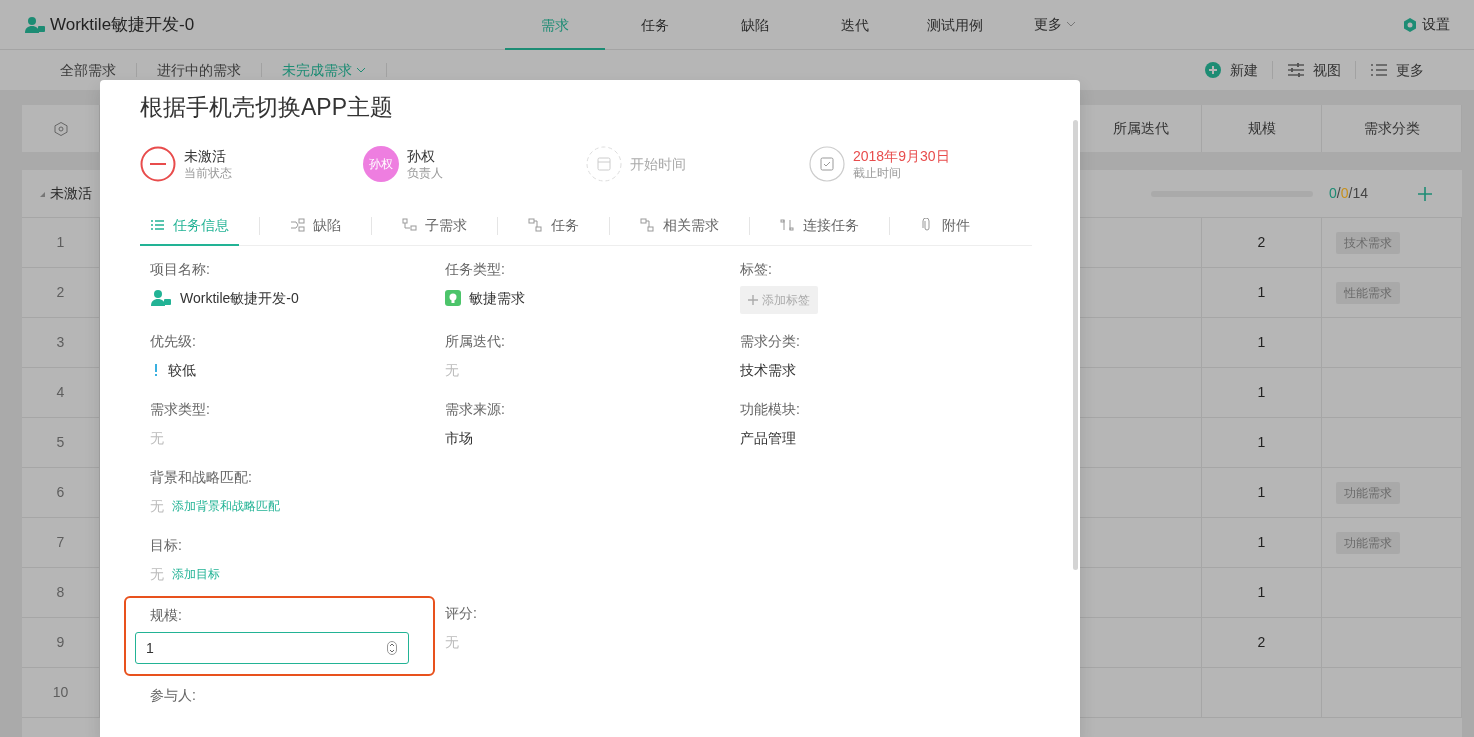 Image resolution: width=1474 pixels, height=737 pixels. What do you see at coordinates (756, 269) in the screenshot?
I see `field-label: 标签:` at bounding box center [756, 269].